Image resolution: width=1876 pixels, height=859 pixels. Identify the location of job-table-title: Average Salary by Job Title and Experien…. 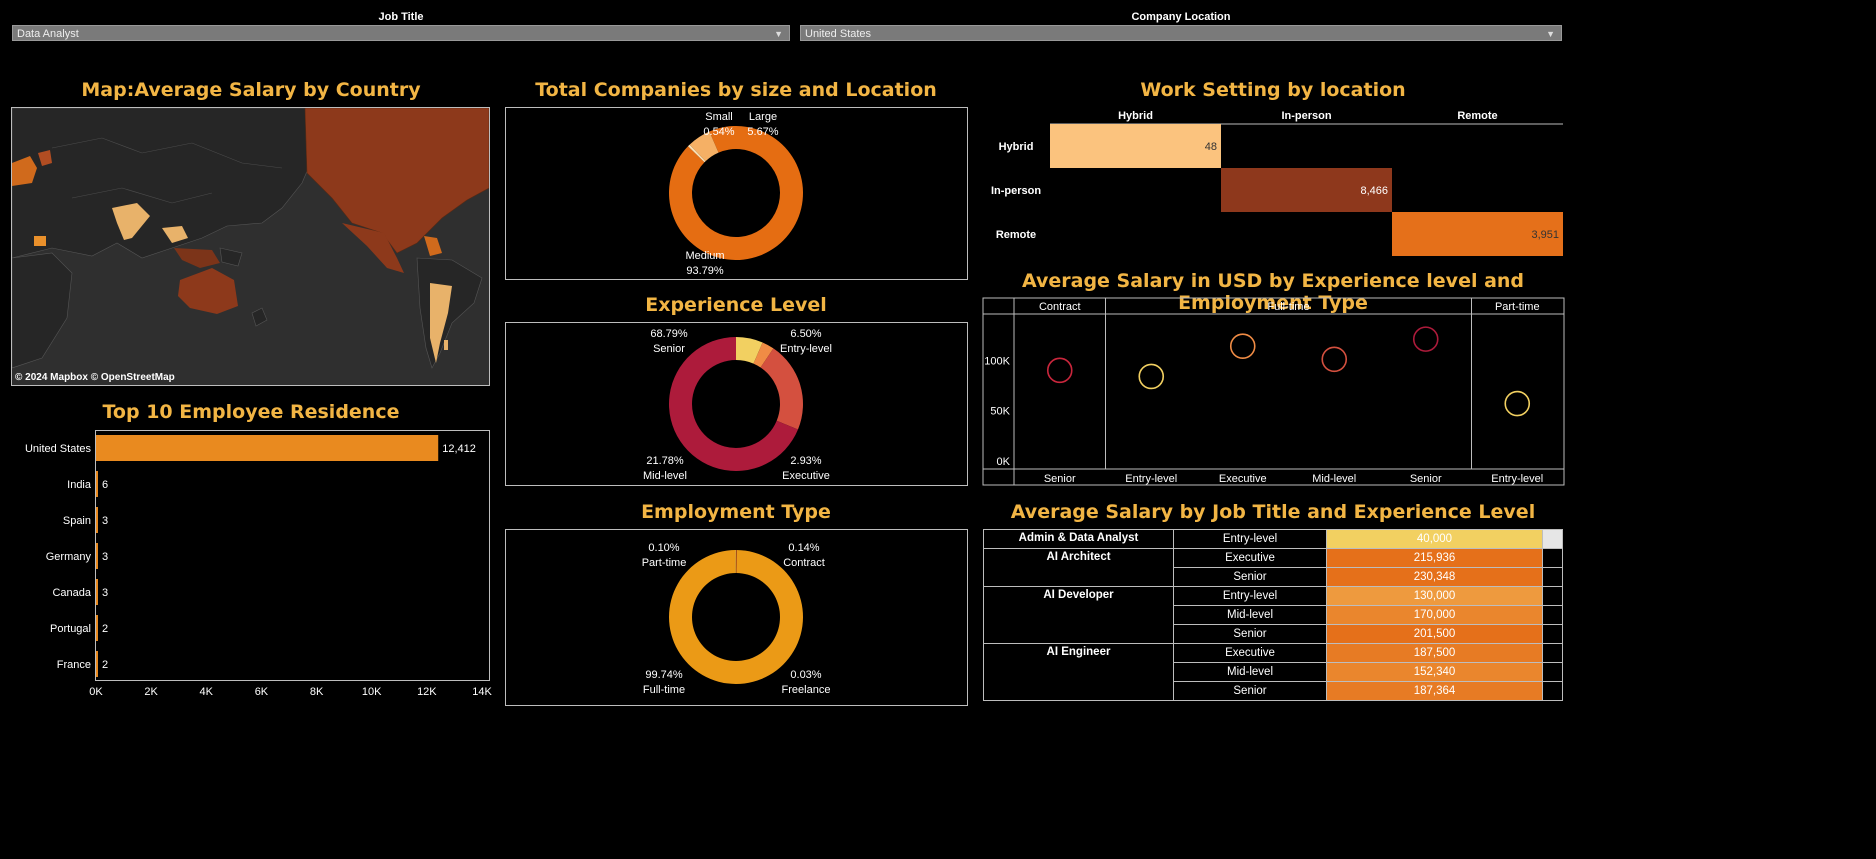
(1273, 512).